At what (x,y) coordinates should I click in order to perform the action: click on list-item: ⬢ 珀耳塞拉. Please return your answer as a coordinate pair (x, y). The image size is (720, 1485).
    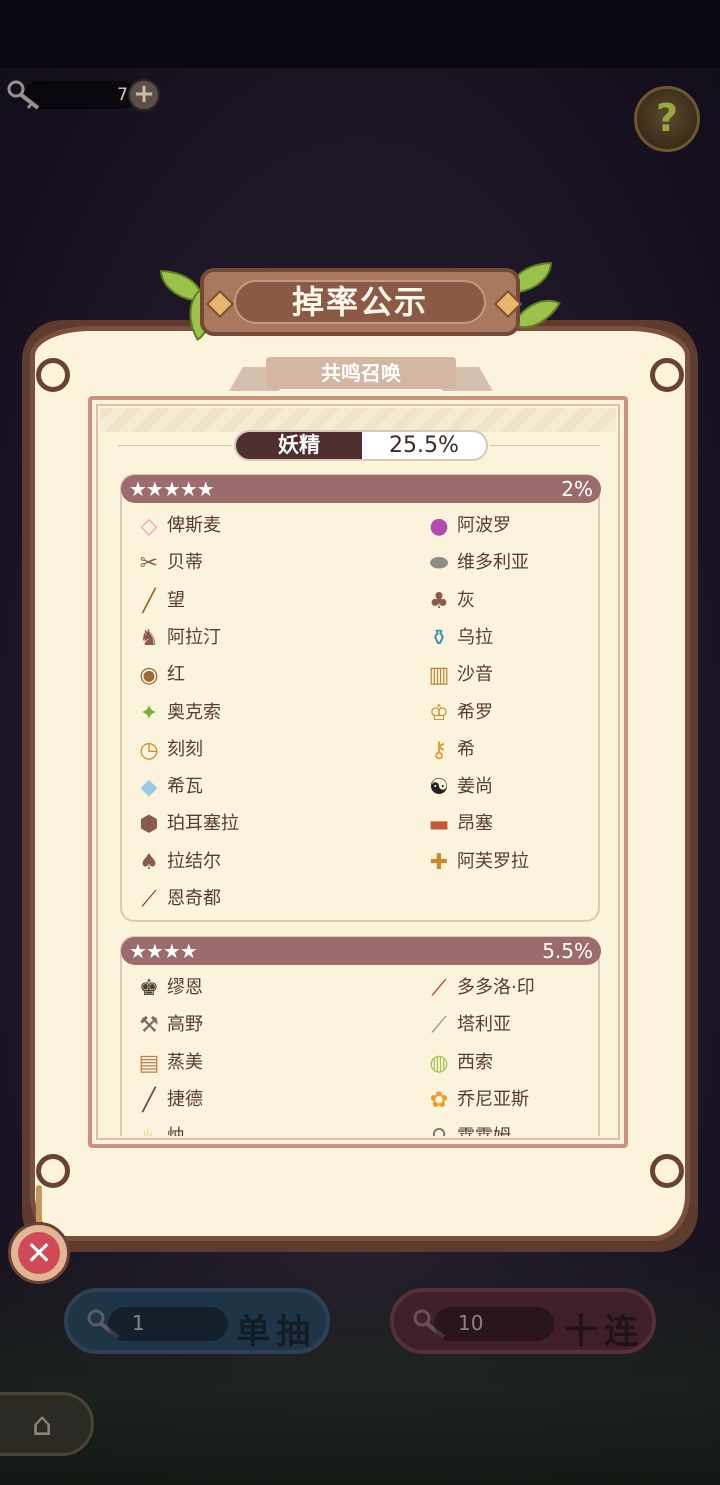
    Looking at the image, I should click on (234, 824).